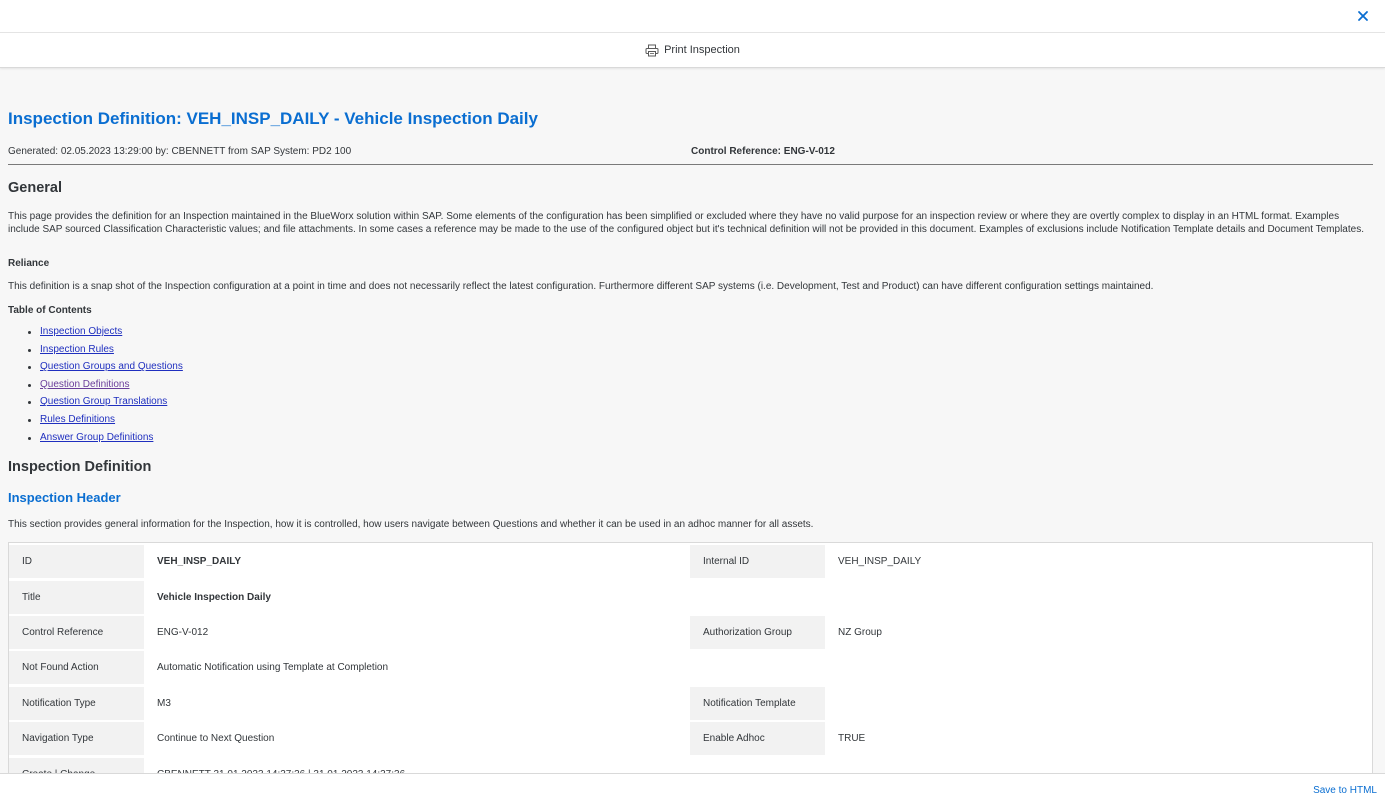 Image resolution: width=1385 pixels, height=804 pixels. Describe the element at coordinates (417, 597) in the screenshot. I see `title-value: Vehicle Inspection Daily` at that location.